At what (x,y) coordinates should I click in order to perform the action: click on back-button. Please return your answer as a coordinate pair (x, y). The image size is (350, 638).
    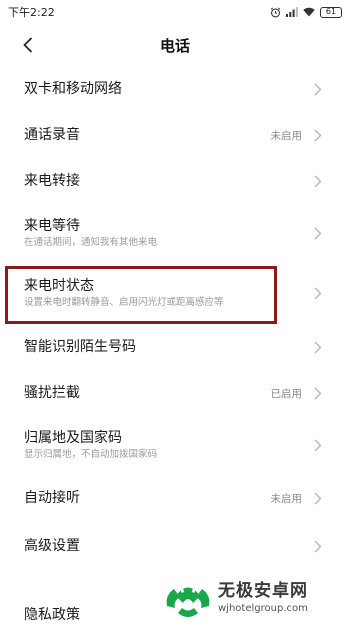
    Looking at the image, I should click on (28, 45).